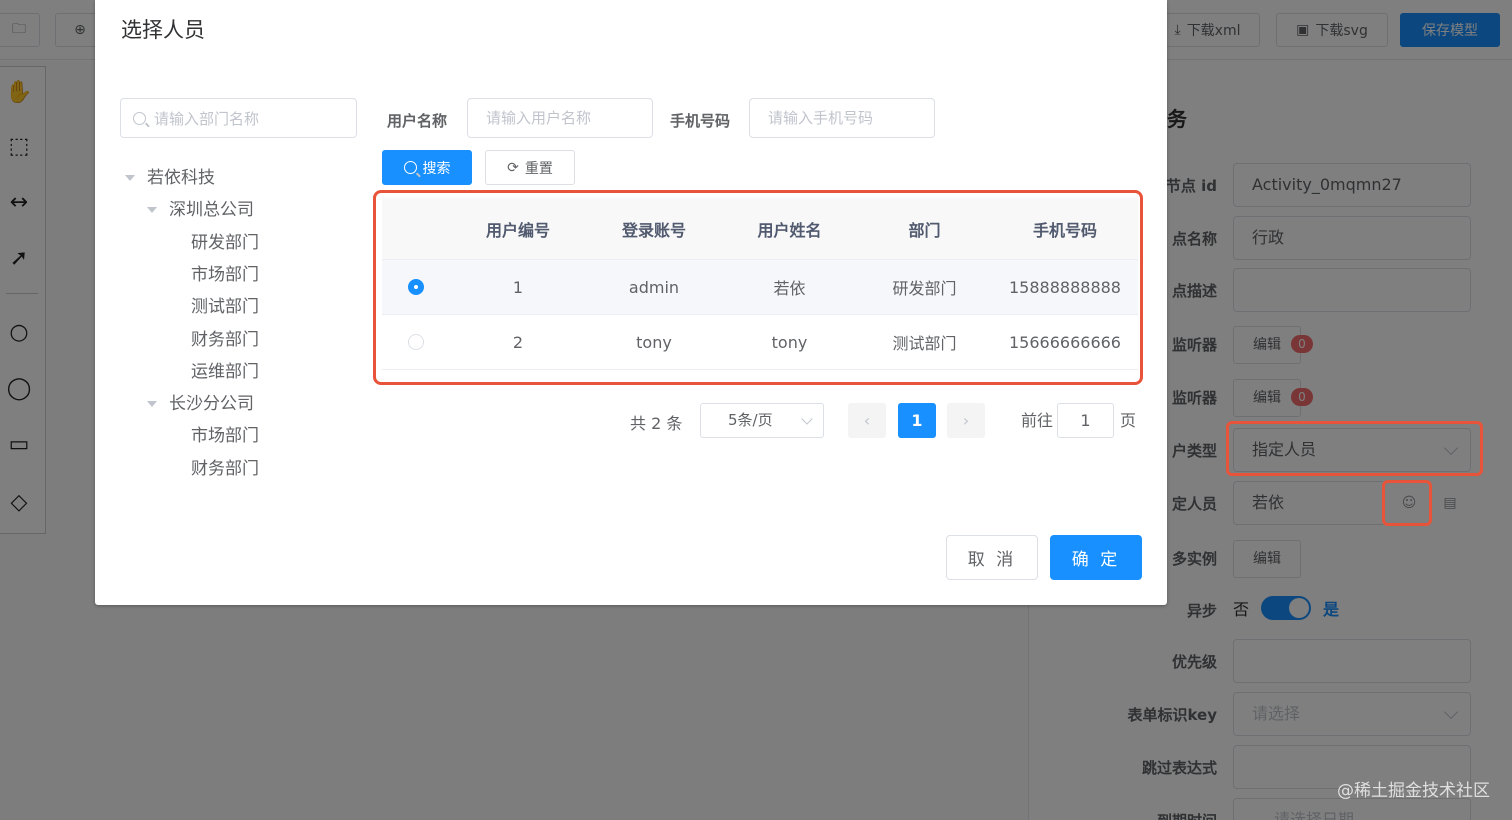  Describe the element at coordinates (417, 121) in the screenshot. I see `username-label: 用户名称` at that location.